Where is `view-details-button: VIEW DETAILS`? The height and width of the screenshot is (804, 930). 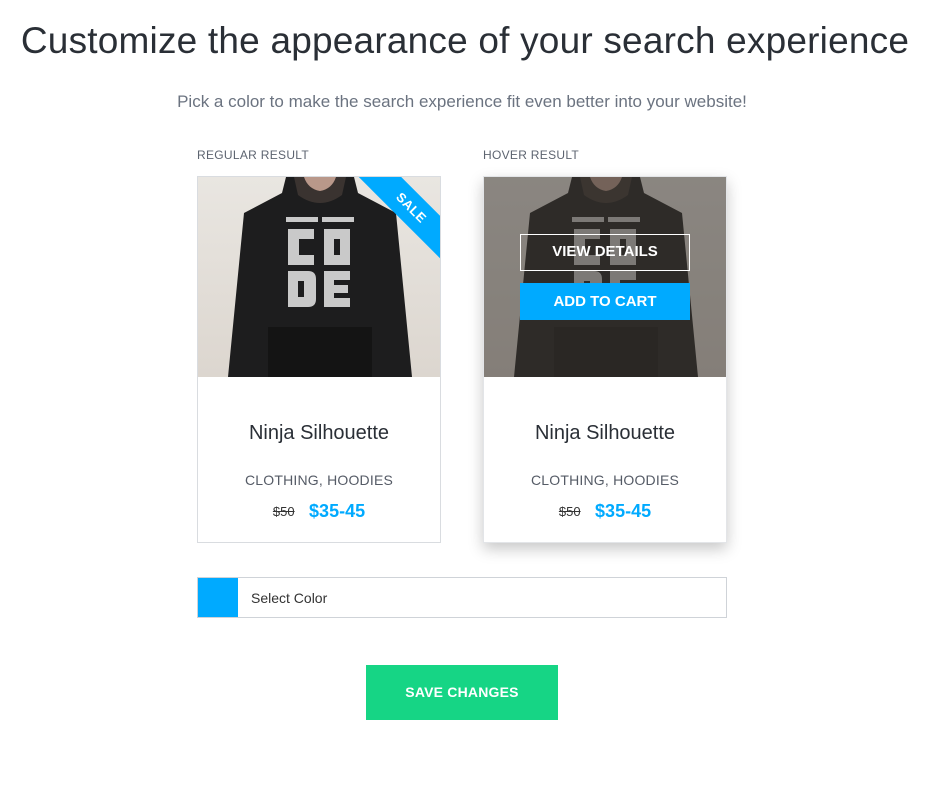 view-details-button: VIEW DETAILS is located at coordinates (605, 252).